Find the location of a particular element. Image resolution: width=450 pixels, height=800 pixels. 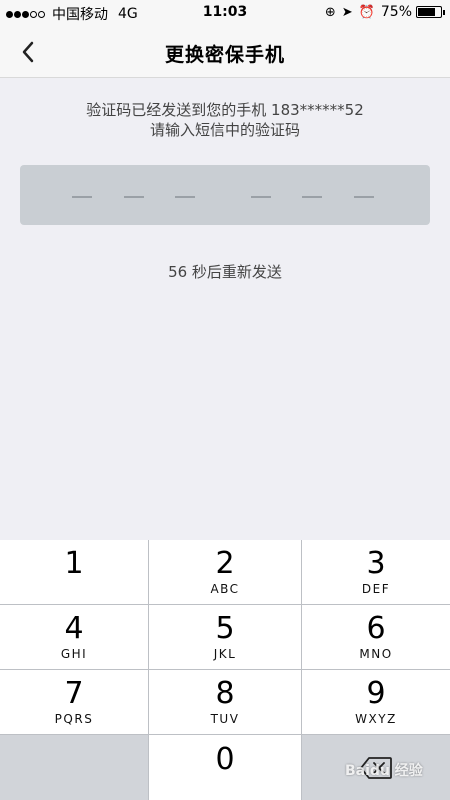

key-number: 1 is located at coordinates (74, 563).